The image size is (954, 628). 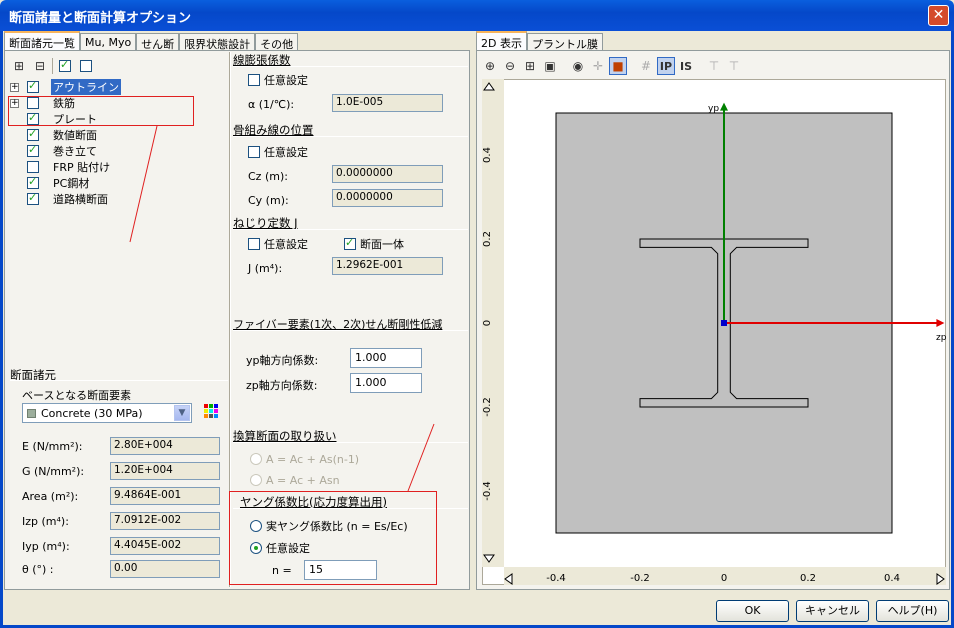 I want to click on scroll-left-arrow, so click(x=508, y=579).